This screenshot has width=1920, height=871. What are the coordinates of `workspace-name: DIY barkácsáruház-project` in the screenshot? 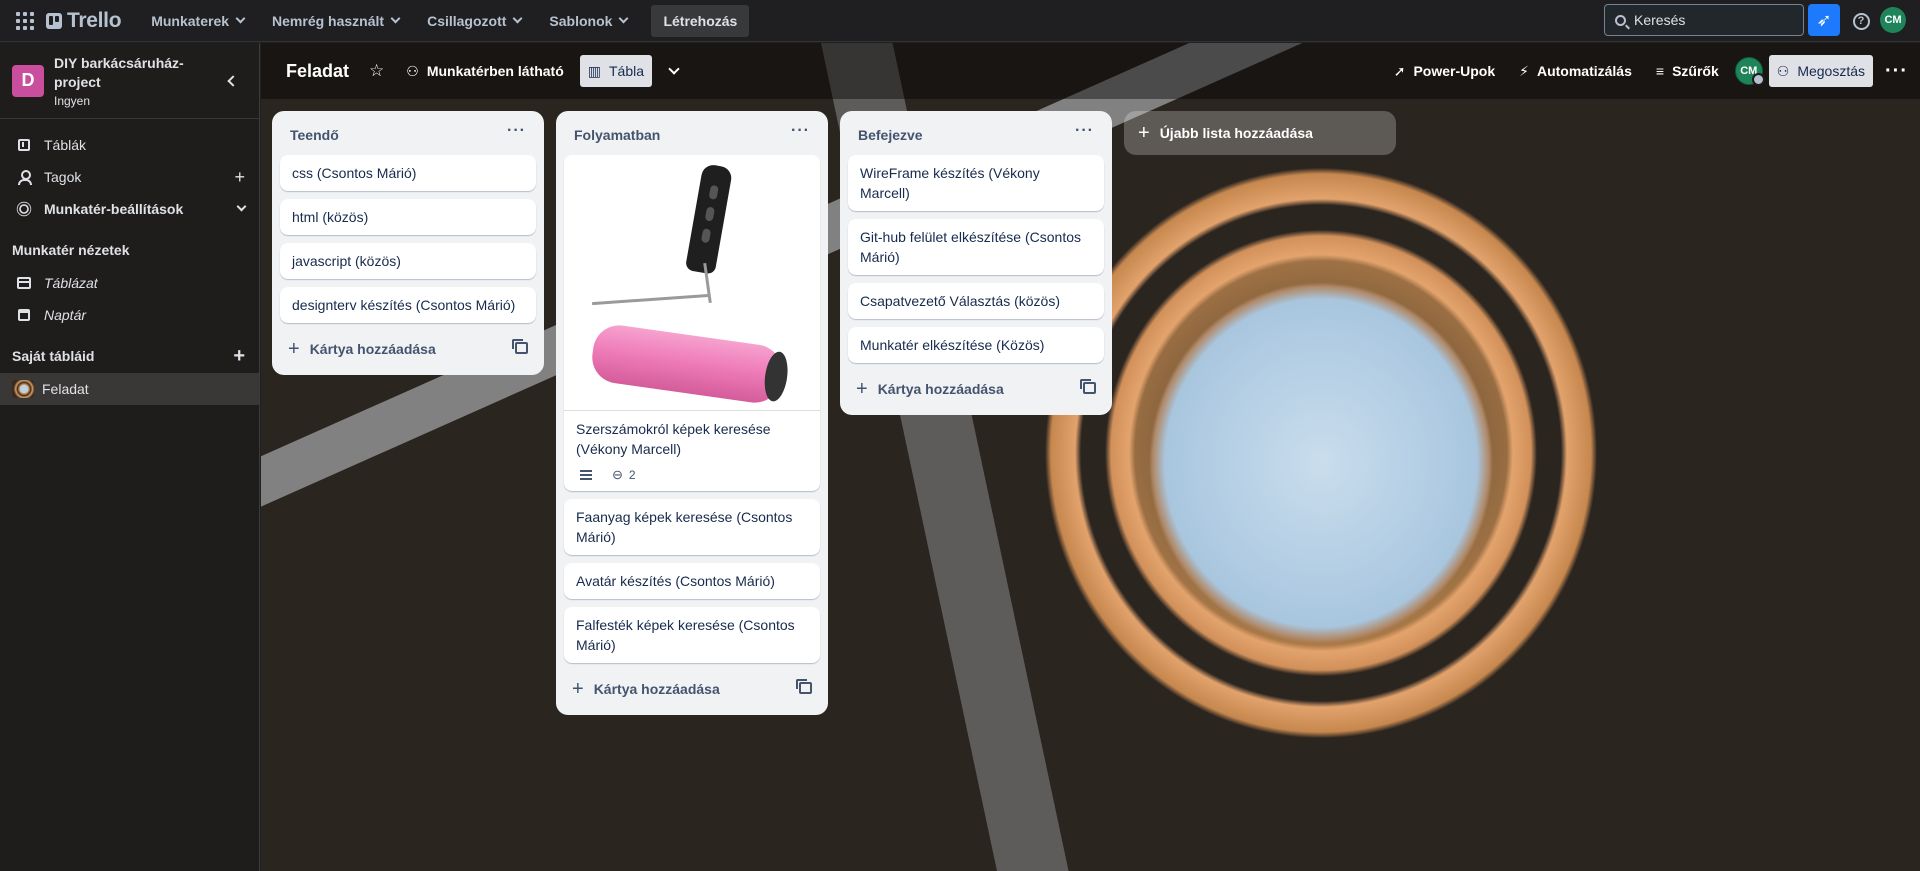 It's located at (119, 73).